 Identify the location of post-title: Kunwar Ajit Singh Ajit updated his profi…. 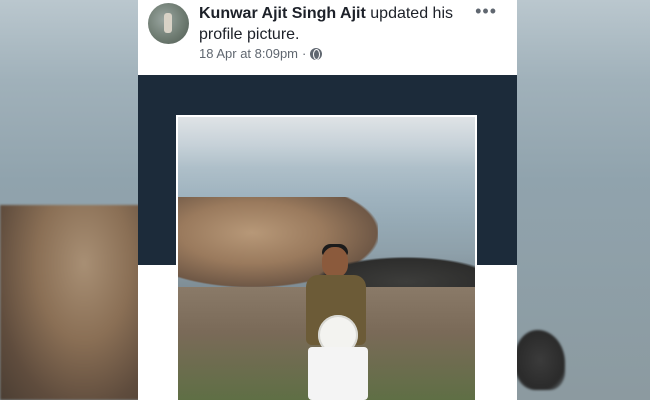
(334, 24).